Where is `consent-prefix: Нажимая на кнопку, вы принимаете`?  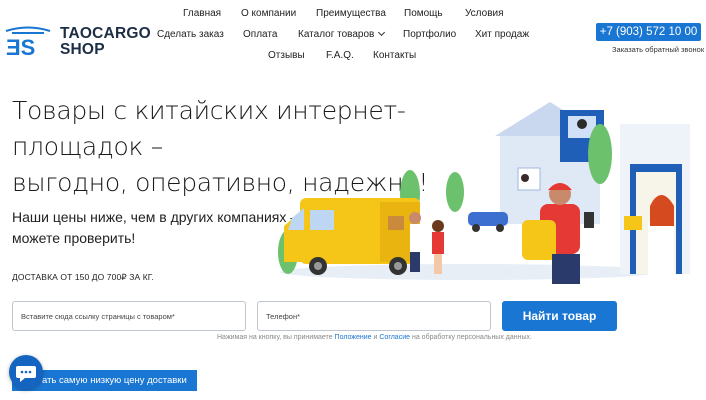
consent-prefix: Нажимая на кнопку, вы принимаете is located at coordinates (275, 337).